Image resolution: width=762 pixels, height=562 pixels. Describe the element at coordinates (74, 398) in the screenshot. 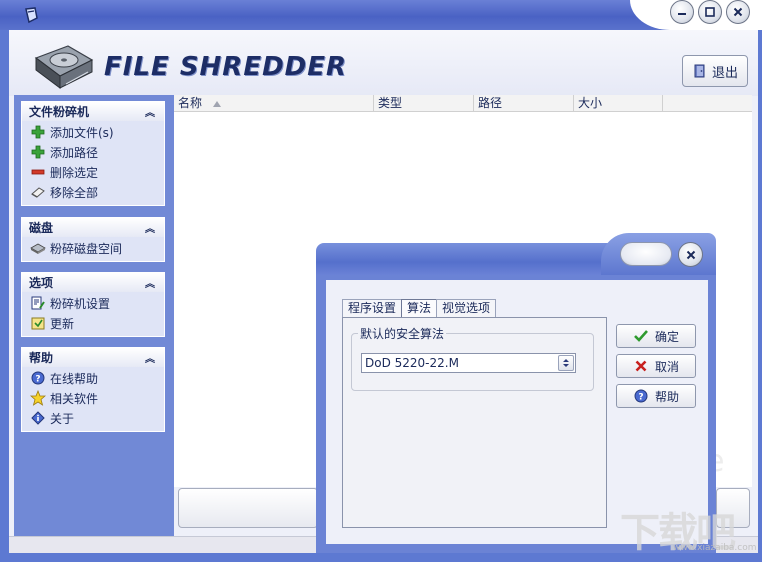

I see `sidebar-item-label: 相关软件` at that location.